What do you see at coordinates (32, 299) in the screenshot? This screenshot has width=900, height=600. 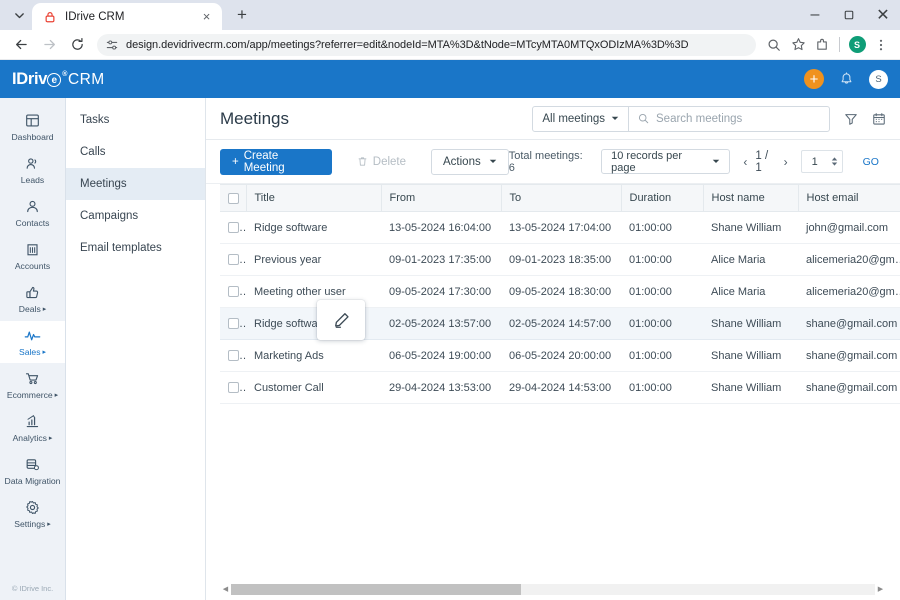 I see `sidebar-item-deals: Deals ▸` at bounding box center [32, 299].